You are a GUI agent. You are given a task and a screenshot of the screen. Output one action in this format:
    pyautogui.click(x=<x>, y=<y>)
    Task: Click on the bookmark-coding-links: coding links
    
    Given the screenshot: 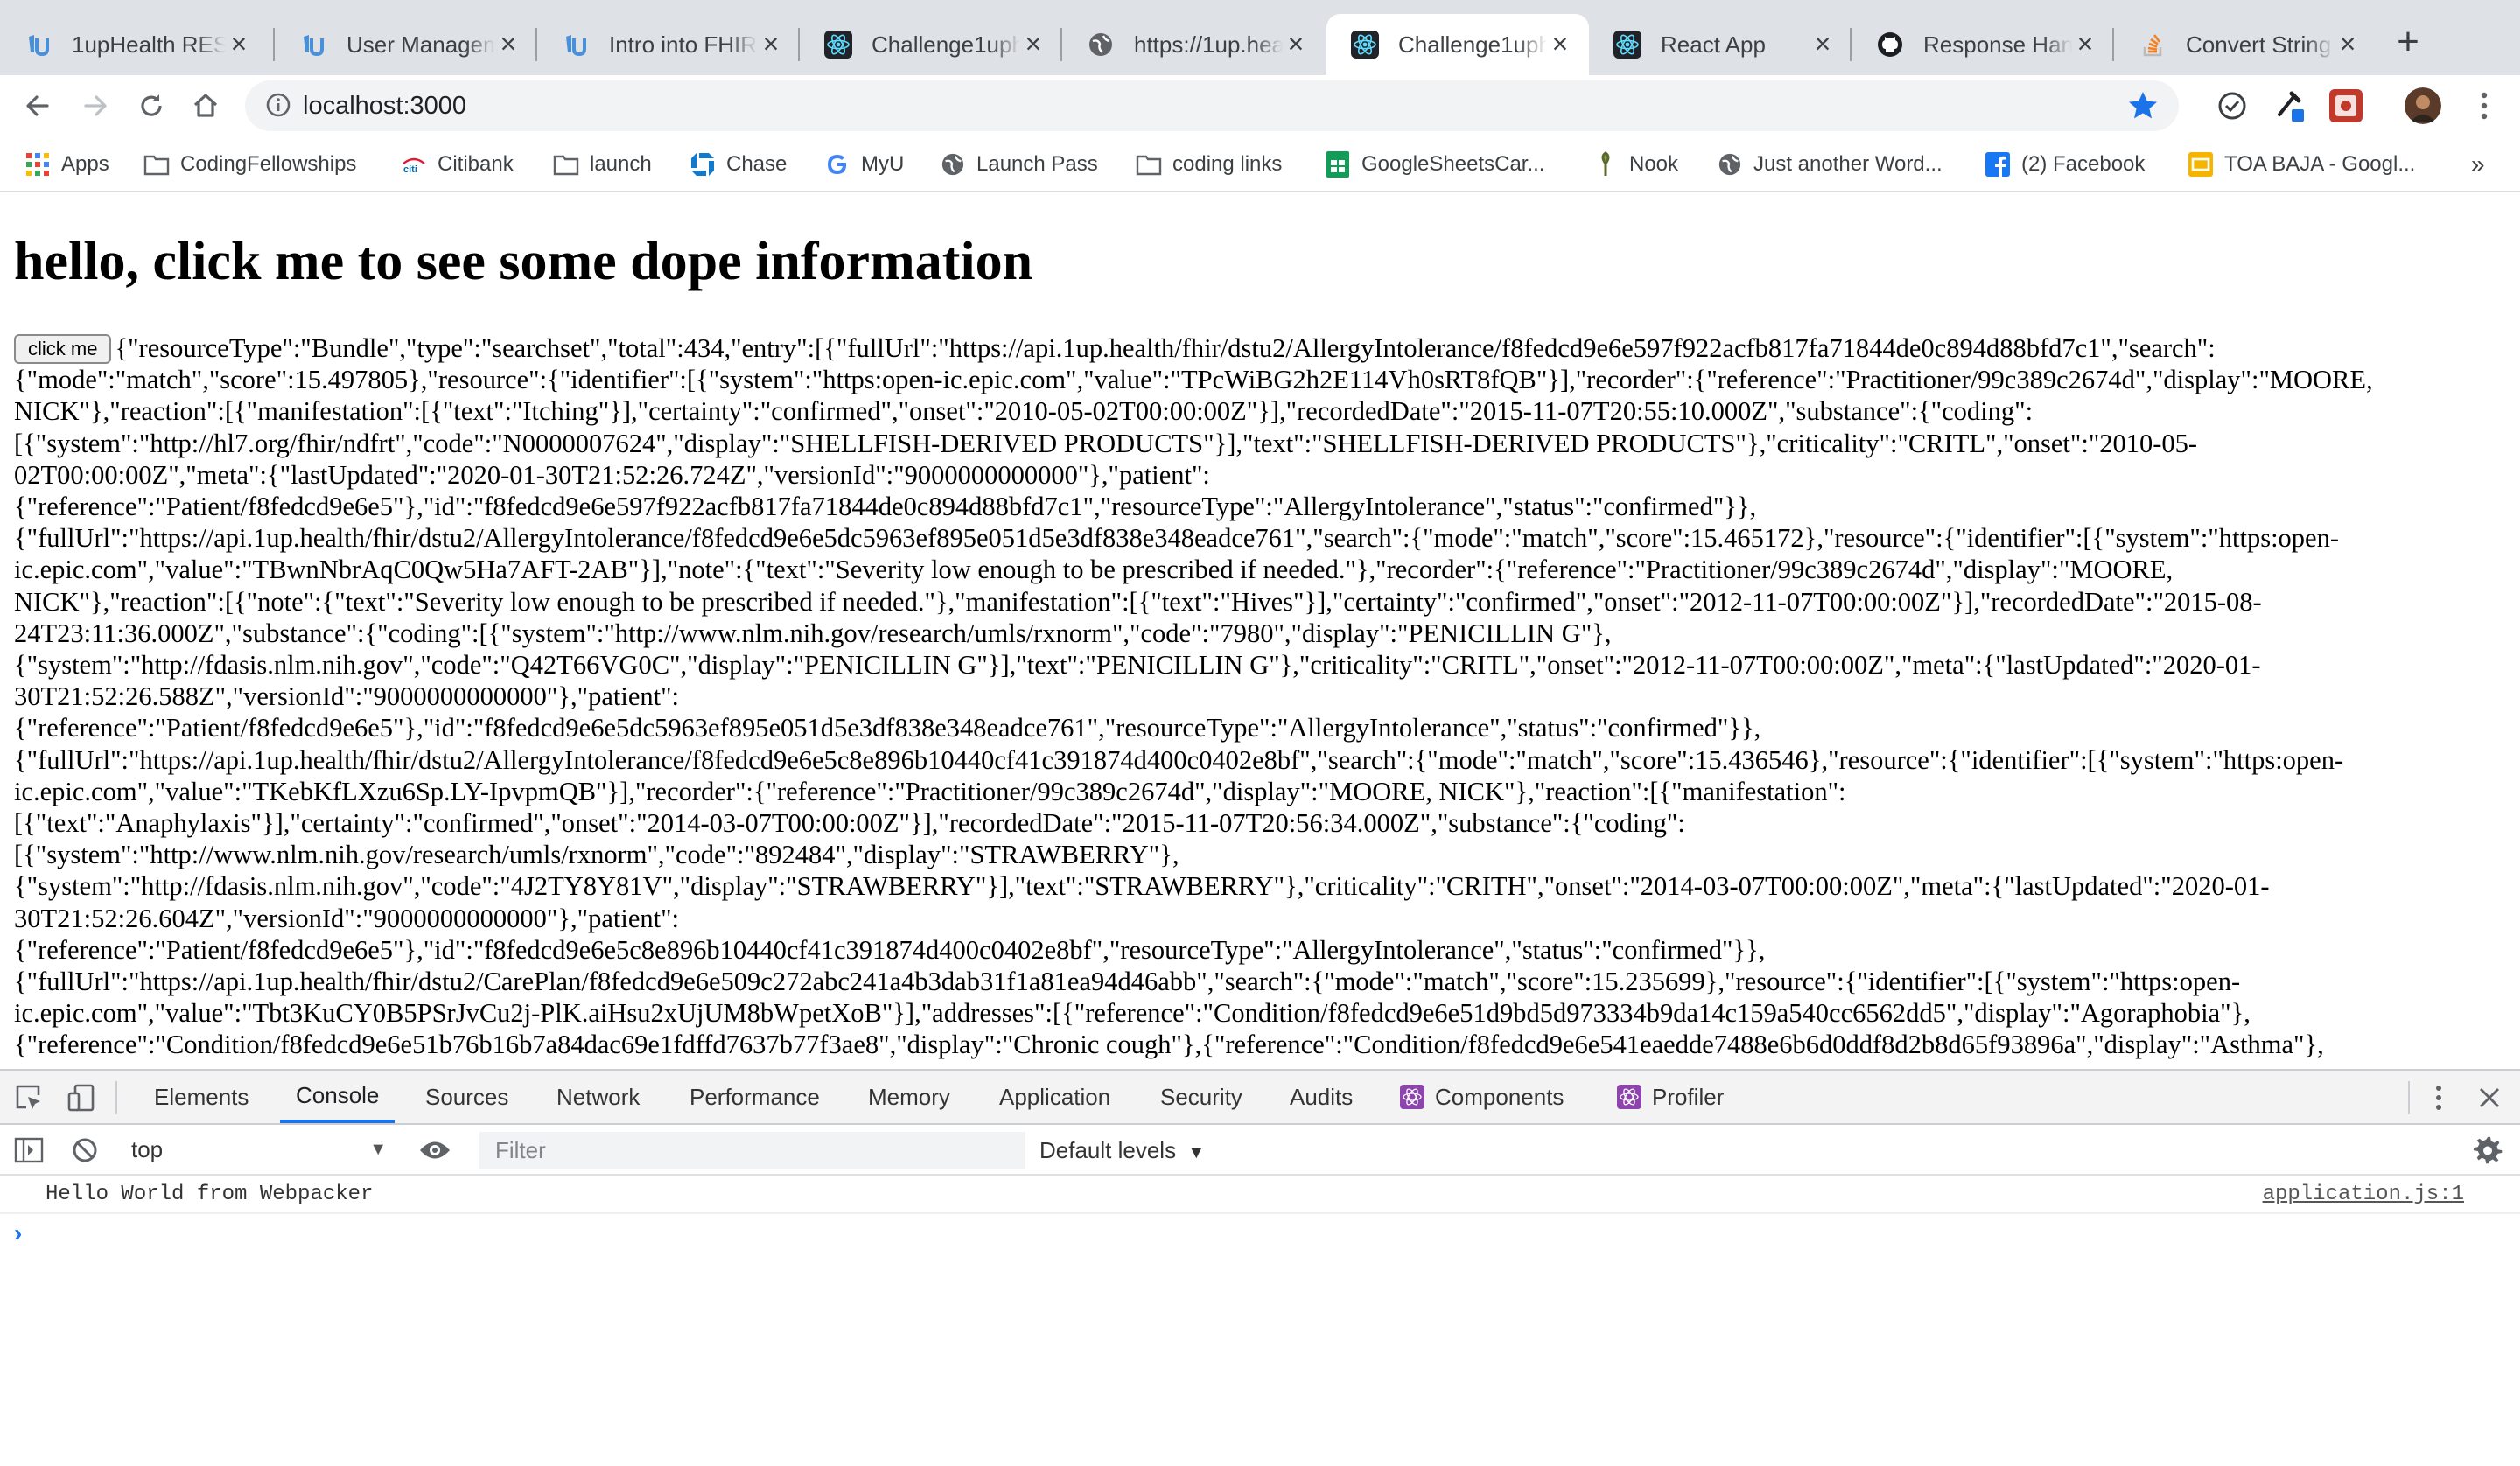 What is the action you would take?
    pyautogui.click(x=1209, y=165)
    